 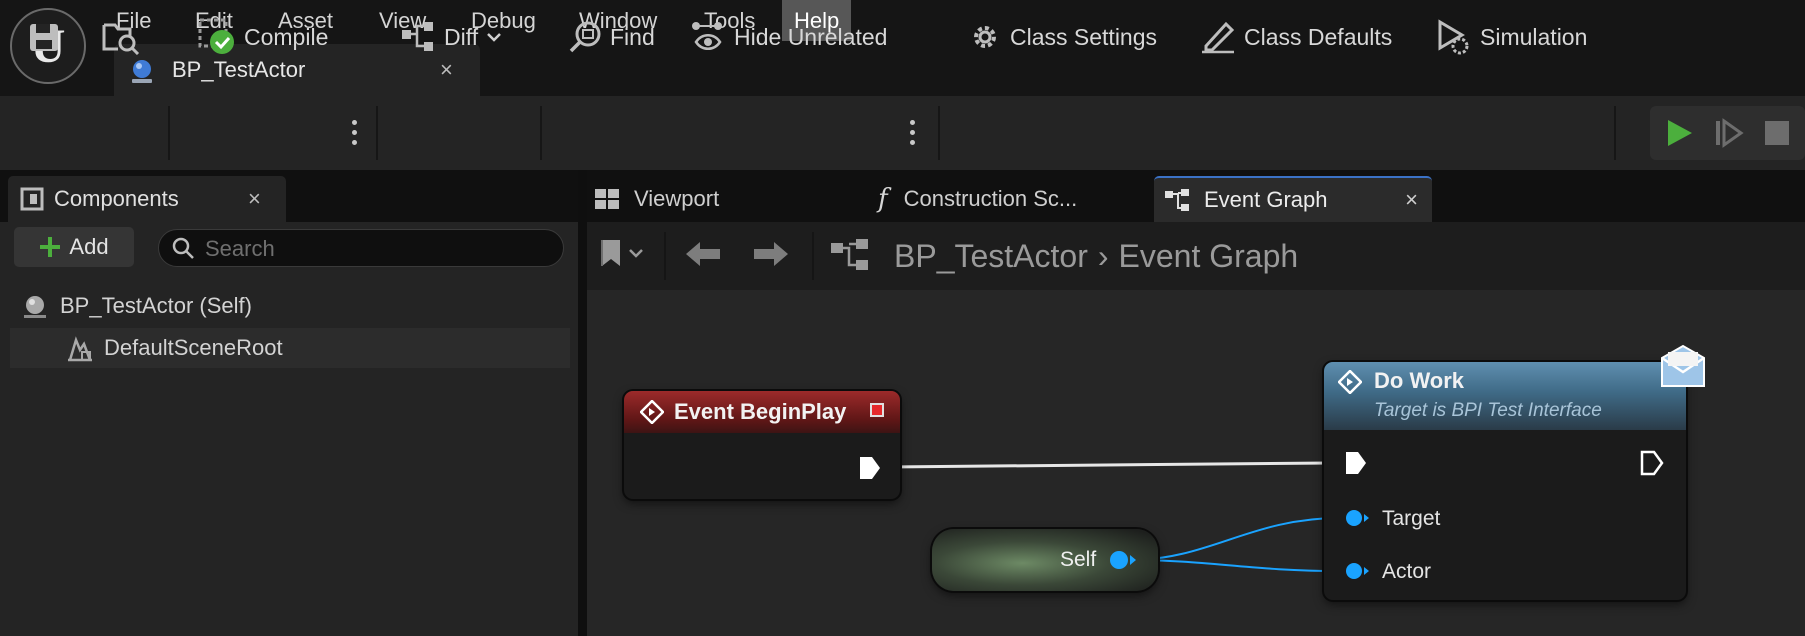 What do you see at coordinates (1045, 560) in the screenshot?
I see `self-node: Self` at bounding box center [1045, 560].